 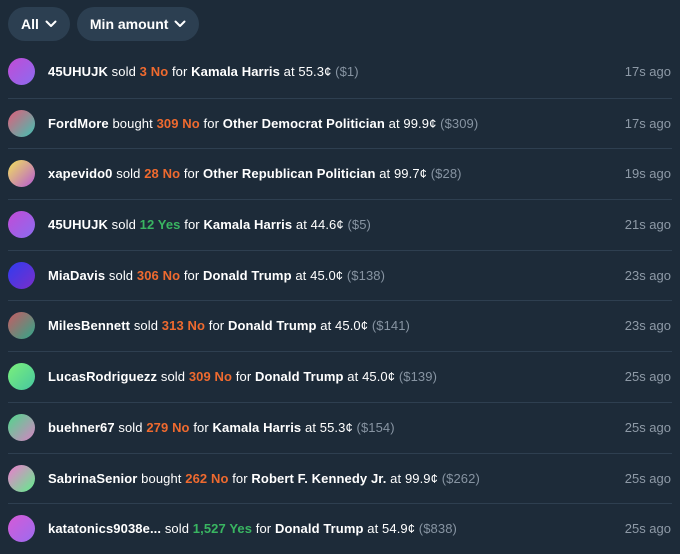 I want to click on username-link: SabrinaSenior, so click(x=92, y=478).